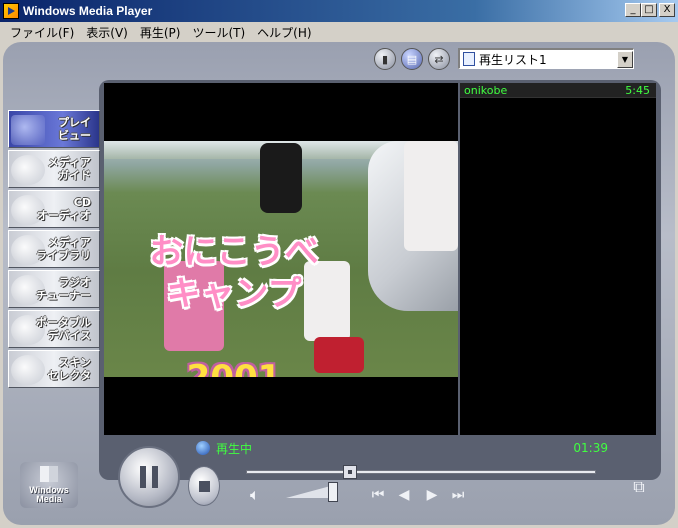 The height and width of the screenshot is (528, 678). What do you see at coordinates (378, 495) in the screenshot?
I see `previous-track-icon: ⏮︎` at bounding box center [378, 495].